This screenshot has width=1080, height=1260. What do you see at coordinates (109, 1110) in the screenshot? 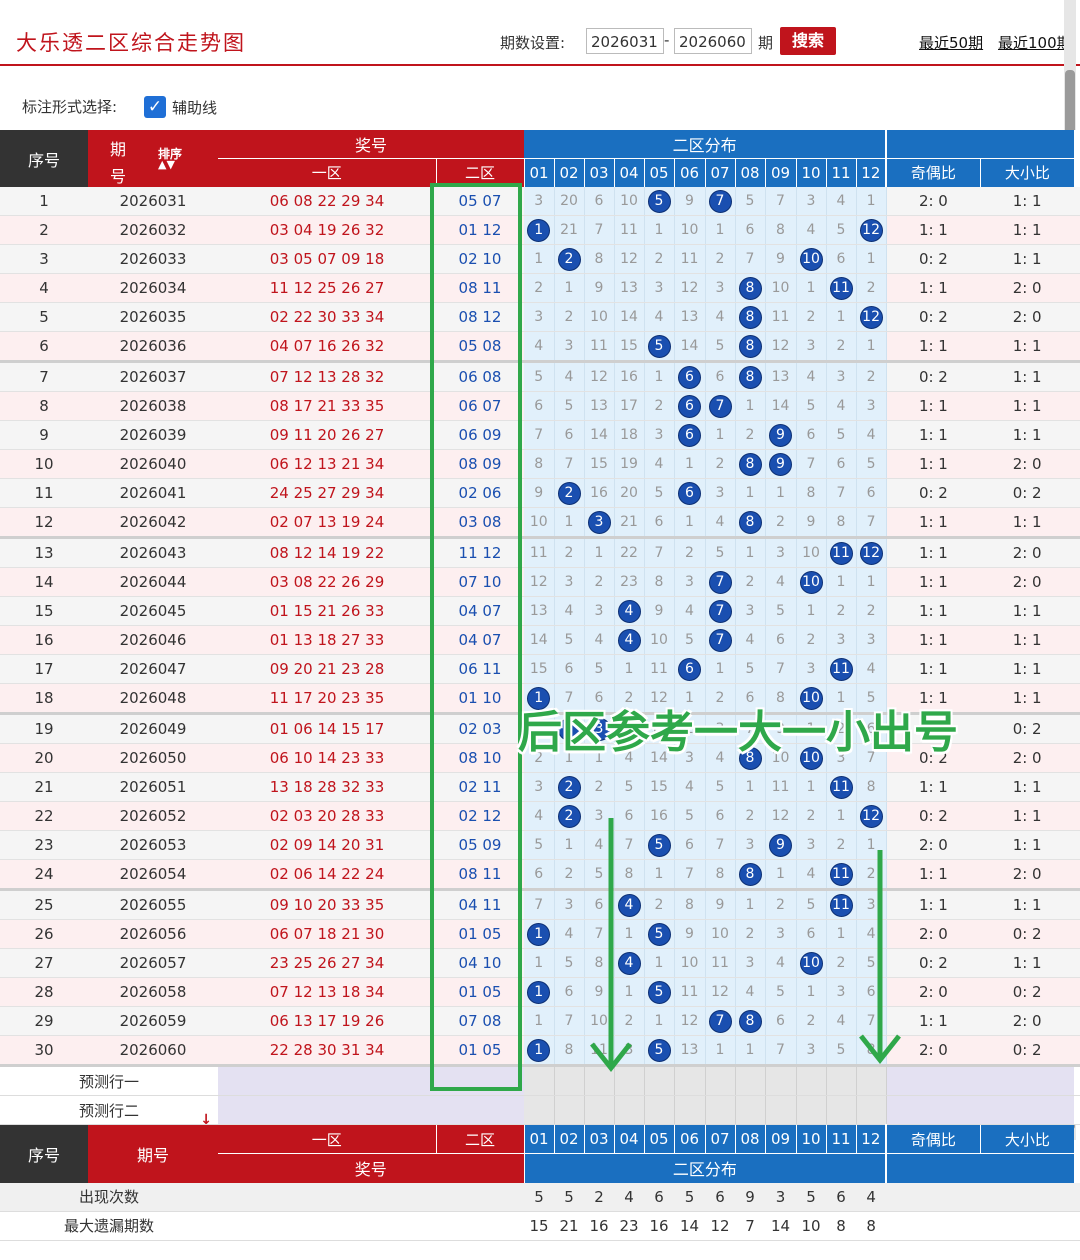
I see `predict-label: 预测行二 ↓` at bounding box center [109, 1110].